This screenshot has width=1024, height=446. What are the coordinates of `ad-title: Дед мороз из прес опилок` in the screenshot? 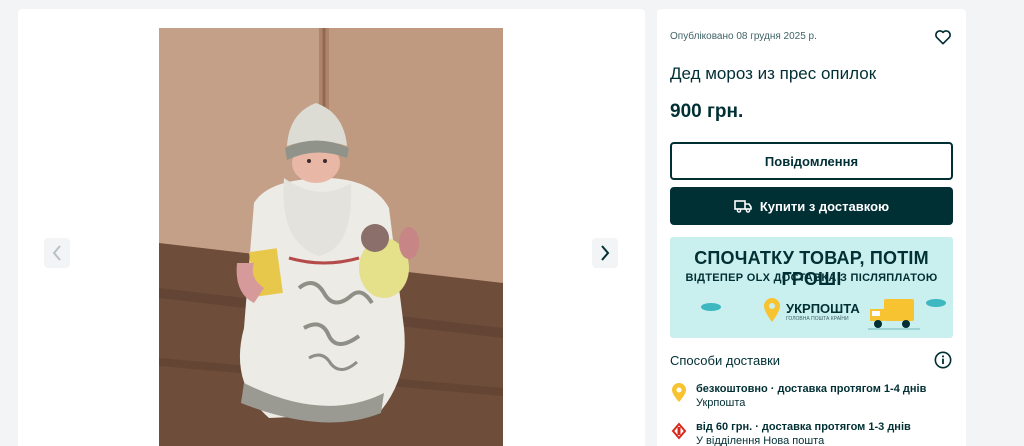 It's located at (773, 73).